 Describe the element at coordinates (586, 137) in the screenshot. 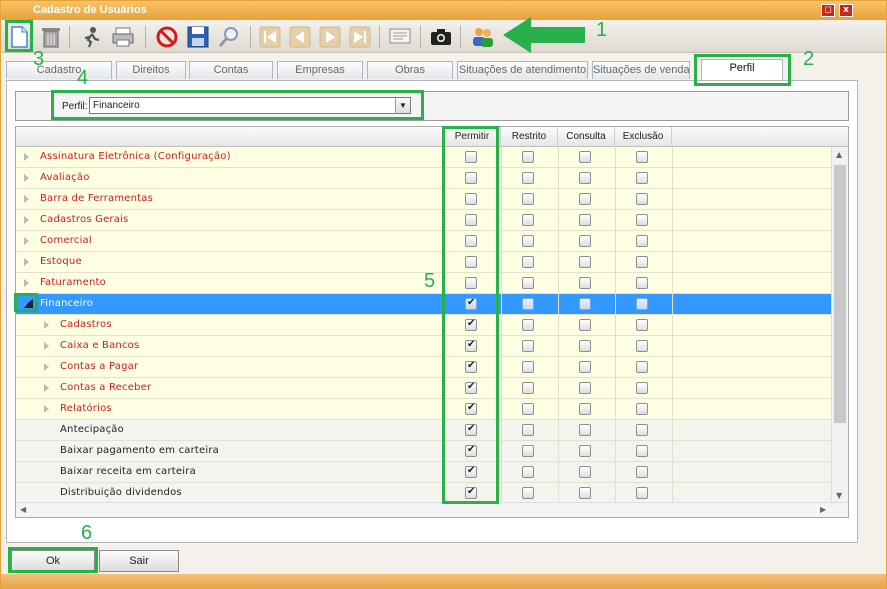

I see `header-consulta: Consulta` at that location.